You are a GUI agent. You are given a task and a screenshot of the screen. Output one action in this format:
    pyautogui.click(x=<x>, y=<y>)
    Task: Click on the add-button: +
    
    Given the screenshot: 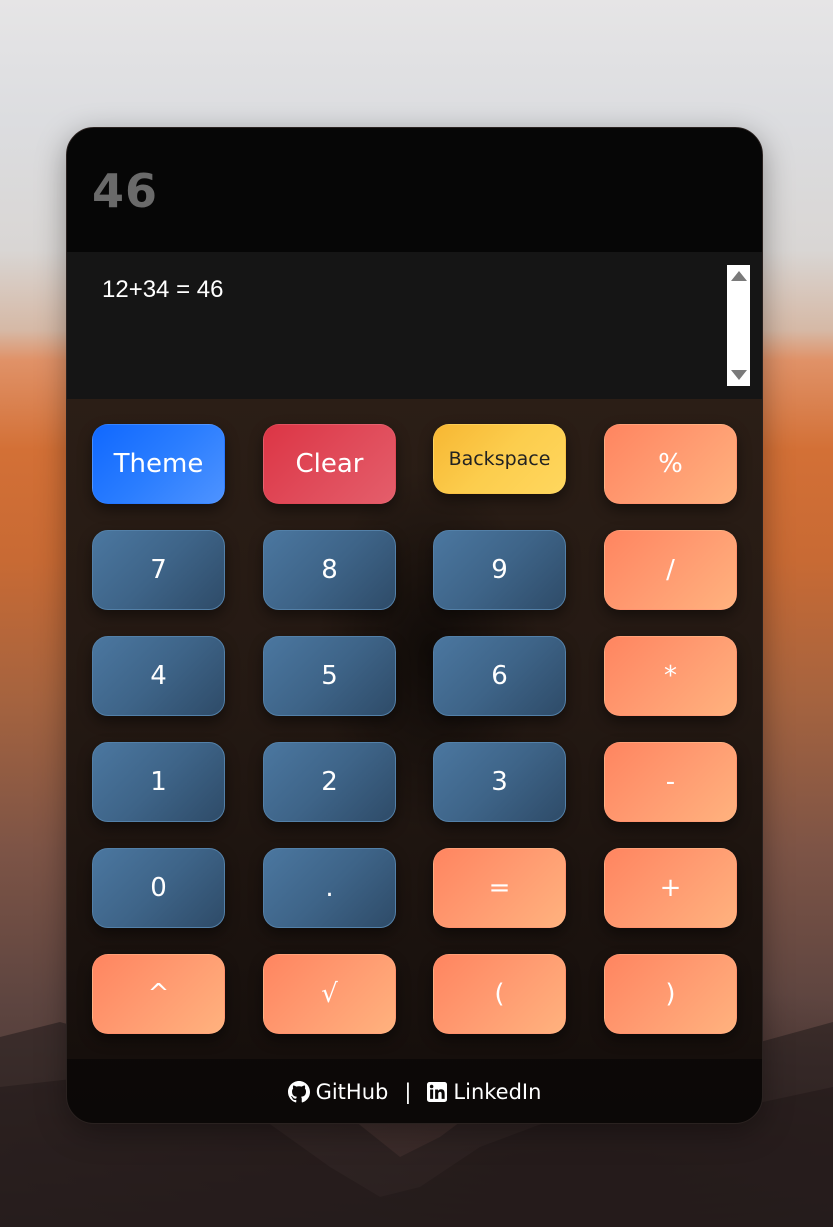 What is the action you would take?
    pyautogui.click(x=670, y=888)
    